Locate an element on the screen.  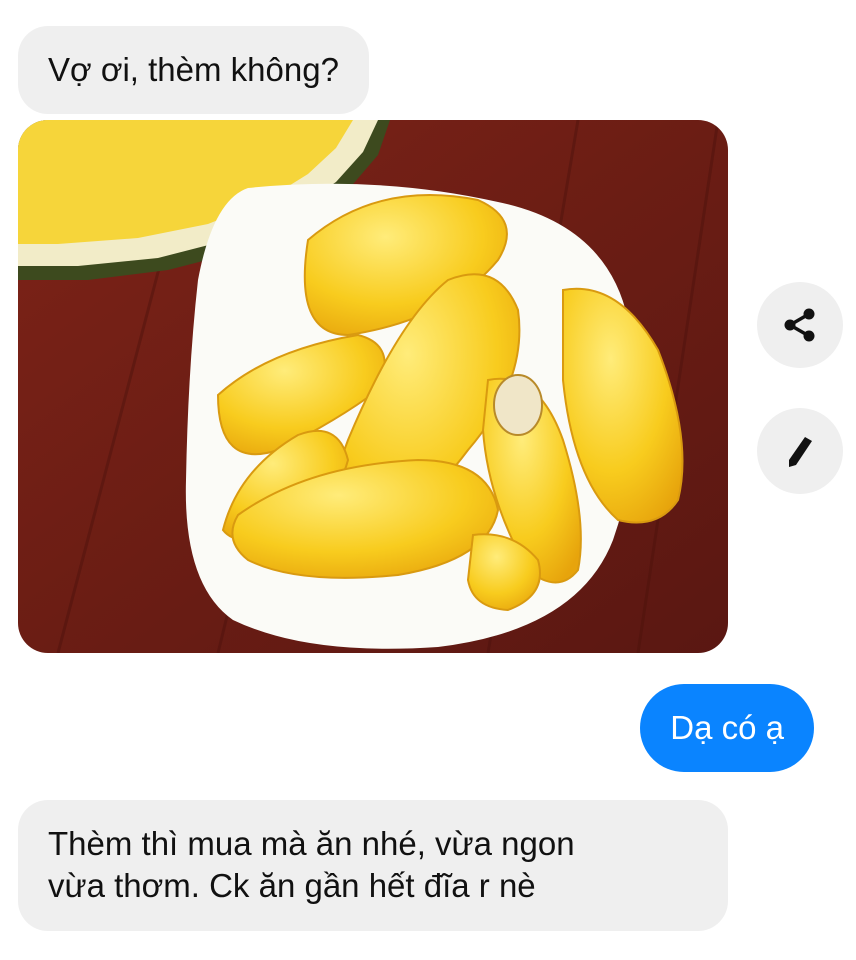
share-icon is located at coordinates (799, 325).